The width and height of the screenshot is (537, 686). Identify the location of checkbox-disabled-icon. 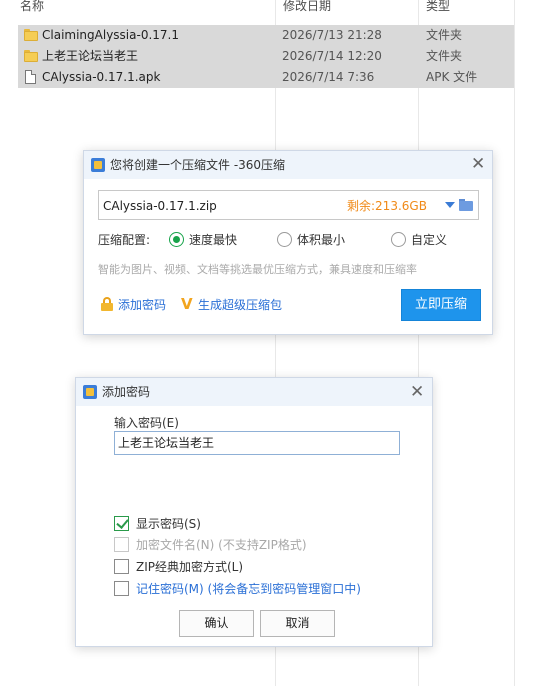
(121, 544).